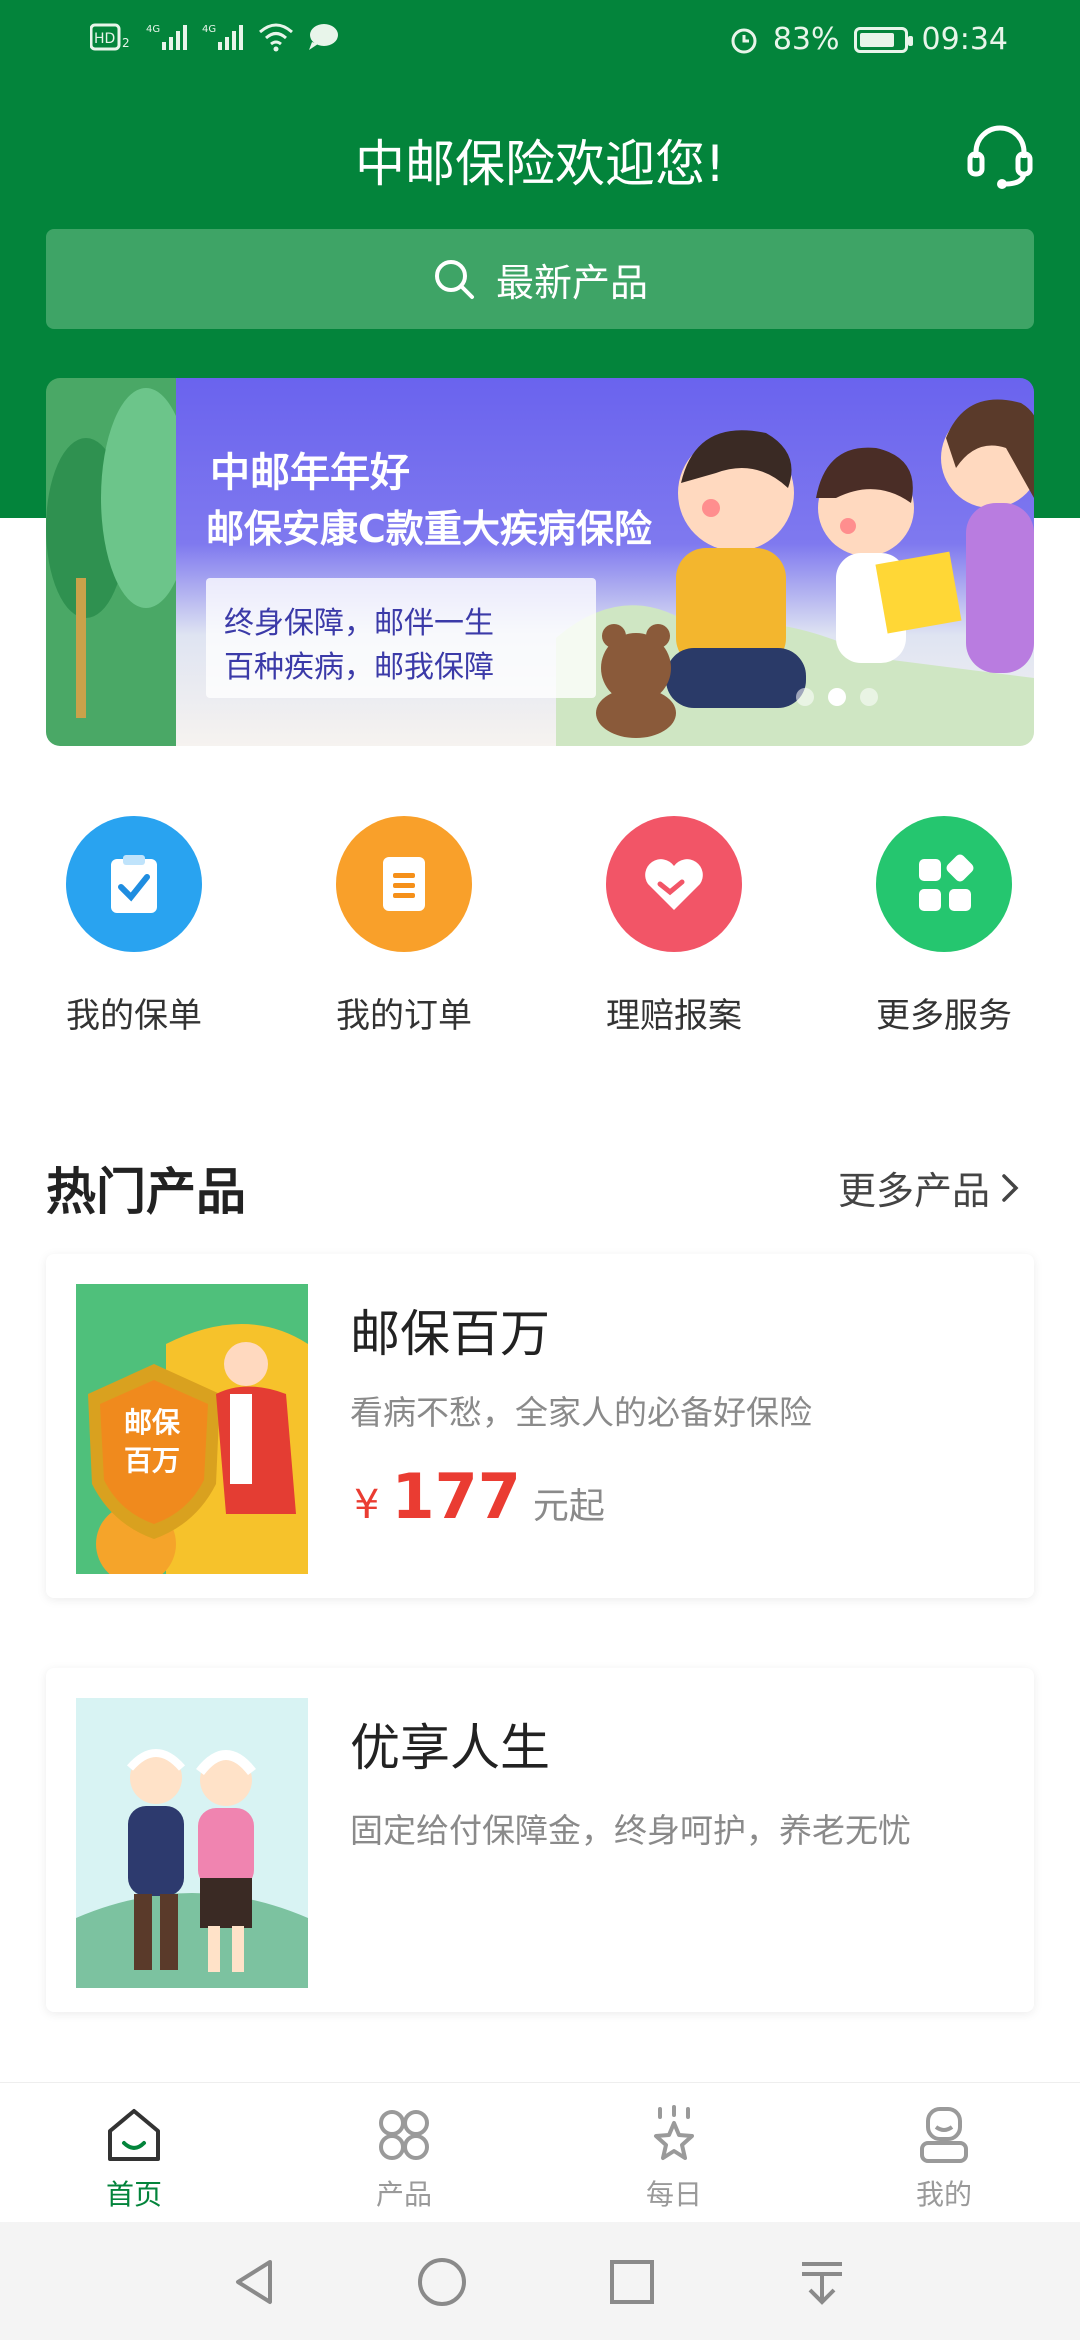 The height and width of the screenshot is (2340, 1080). I want to click on quick-action-claim-report, so click(674, 884).